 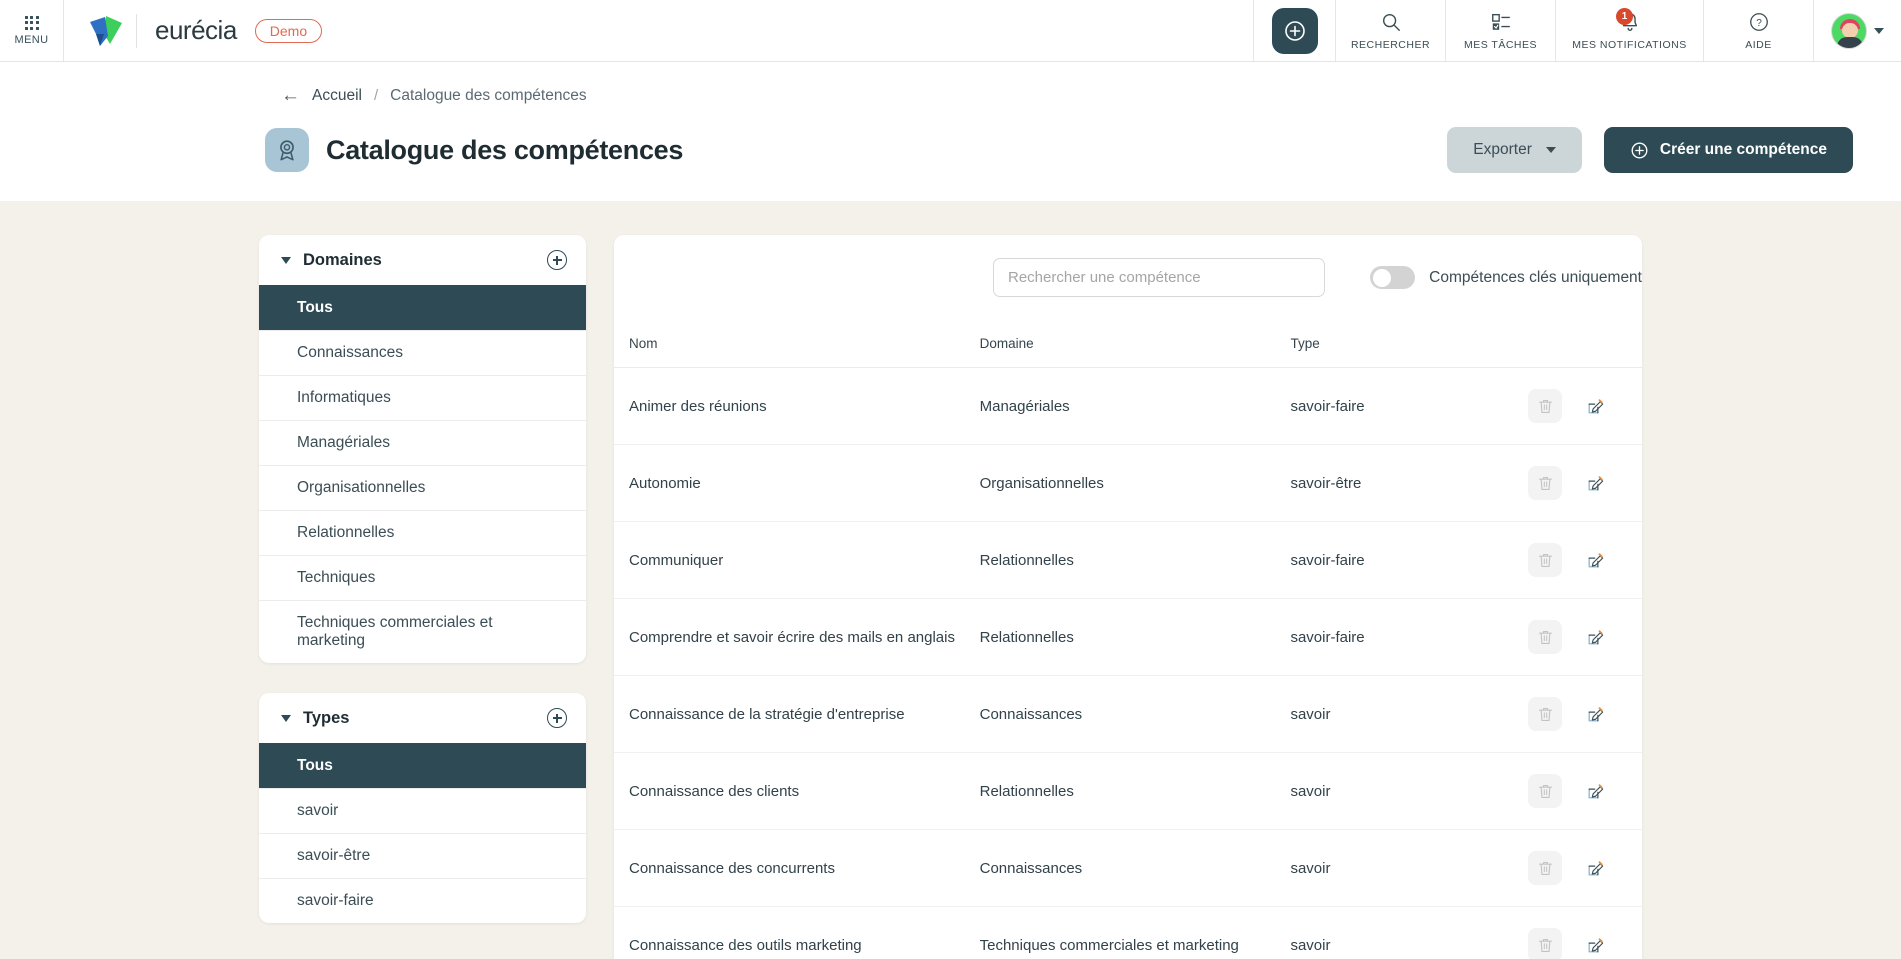 What do you see at coordinates (1409, 344) in the screenshot?
I see `column-header-type: Type` at bounding box center [1409, 344].